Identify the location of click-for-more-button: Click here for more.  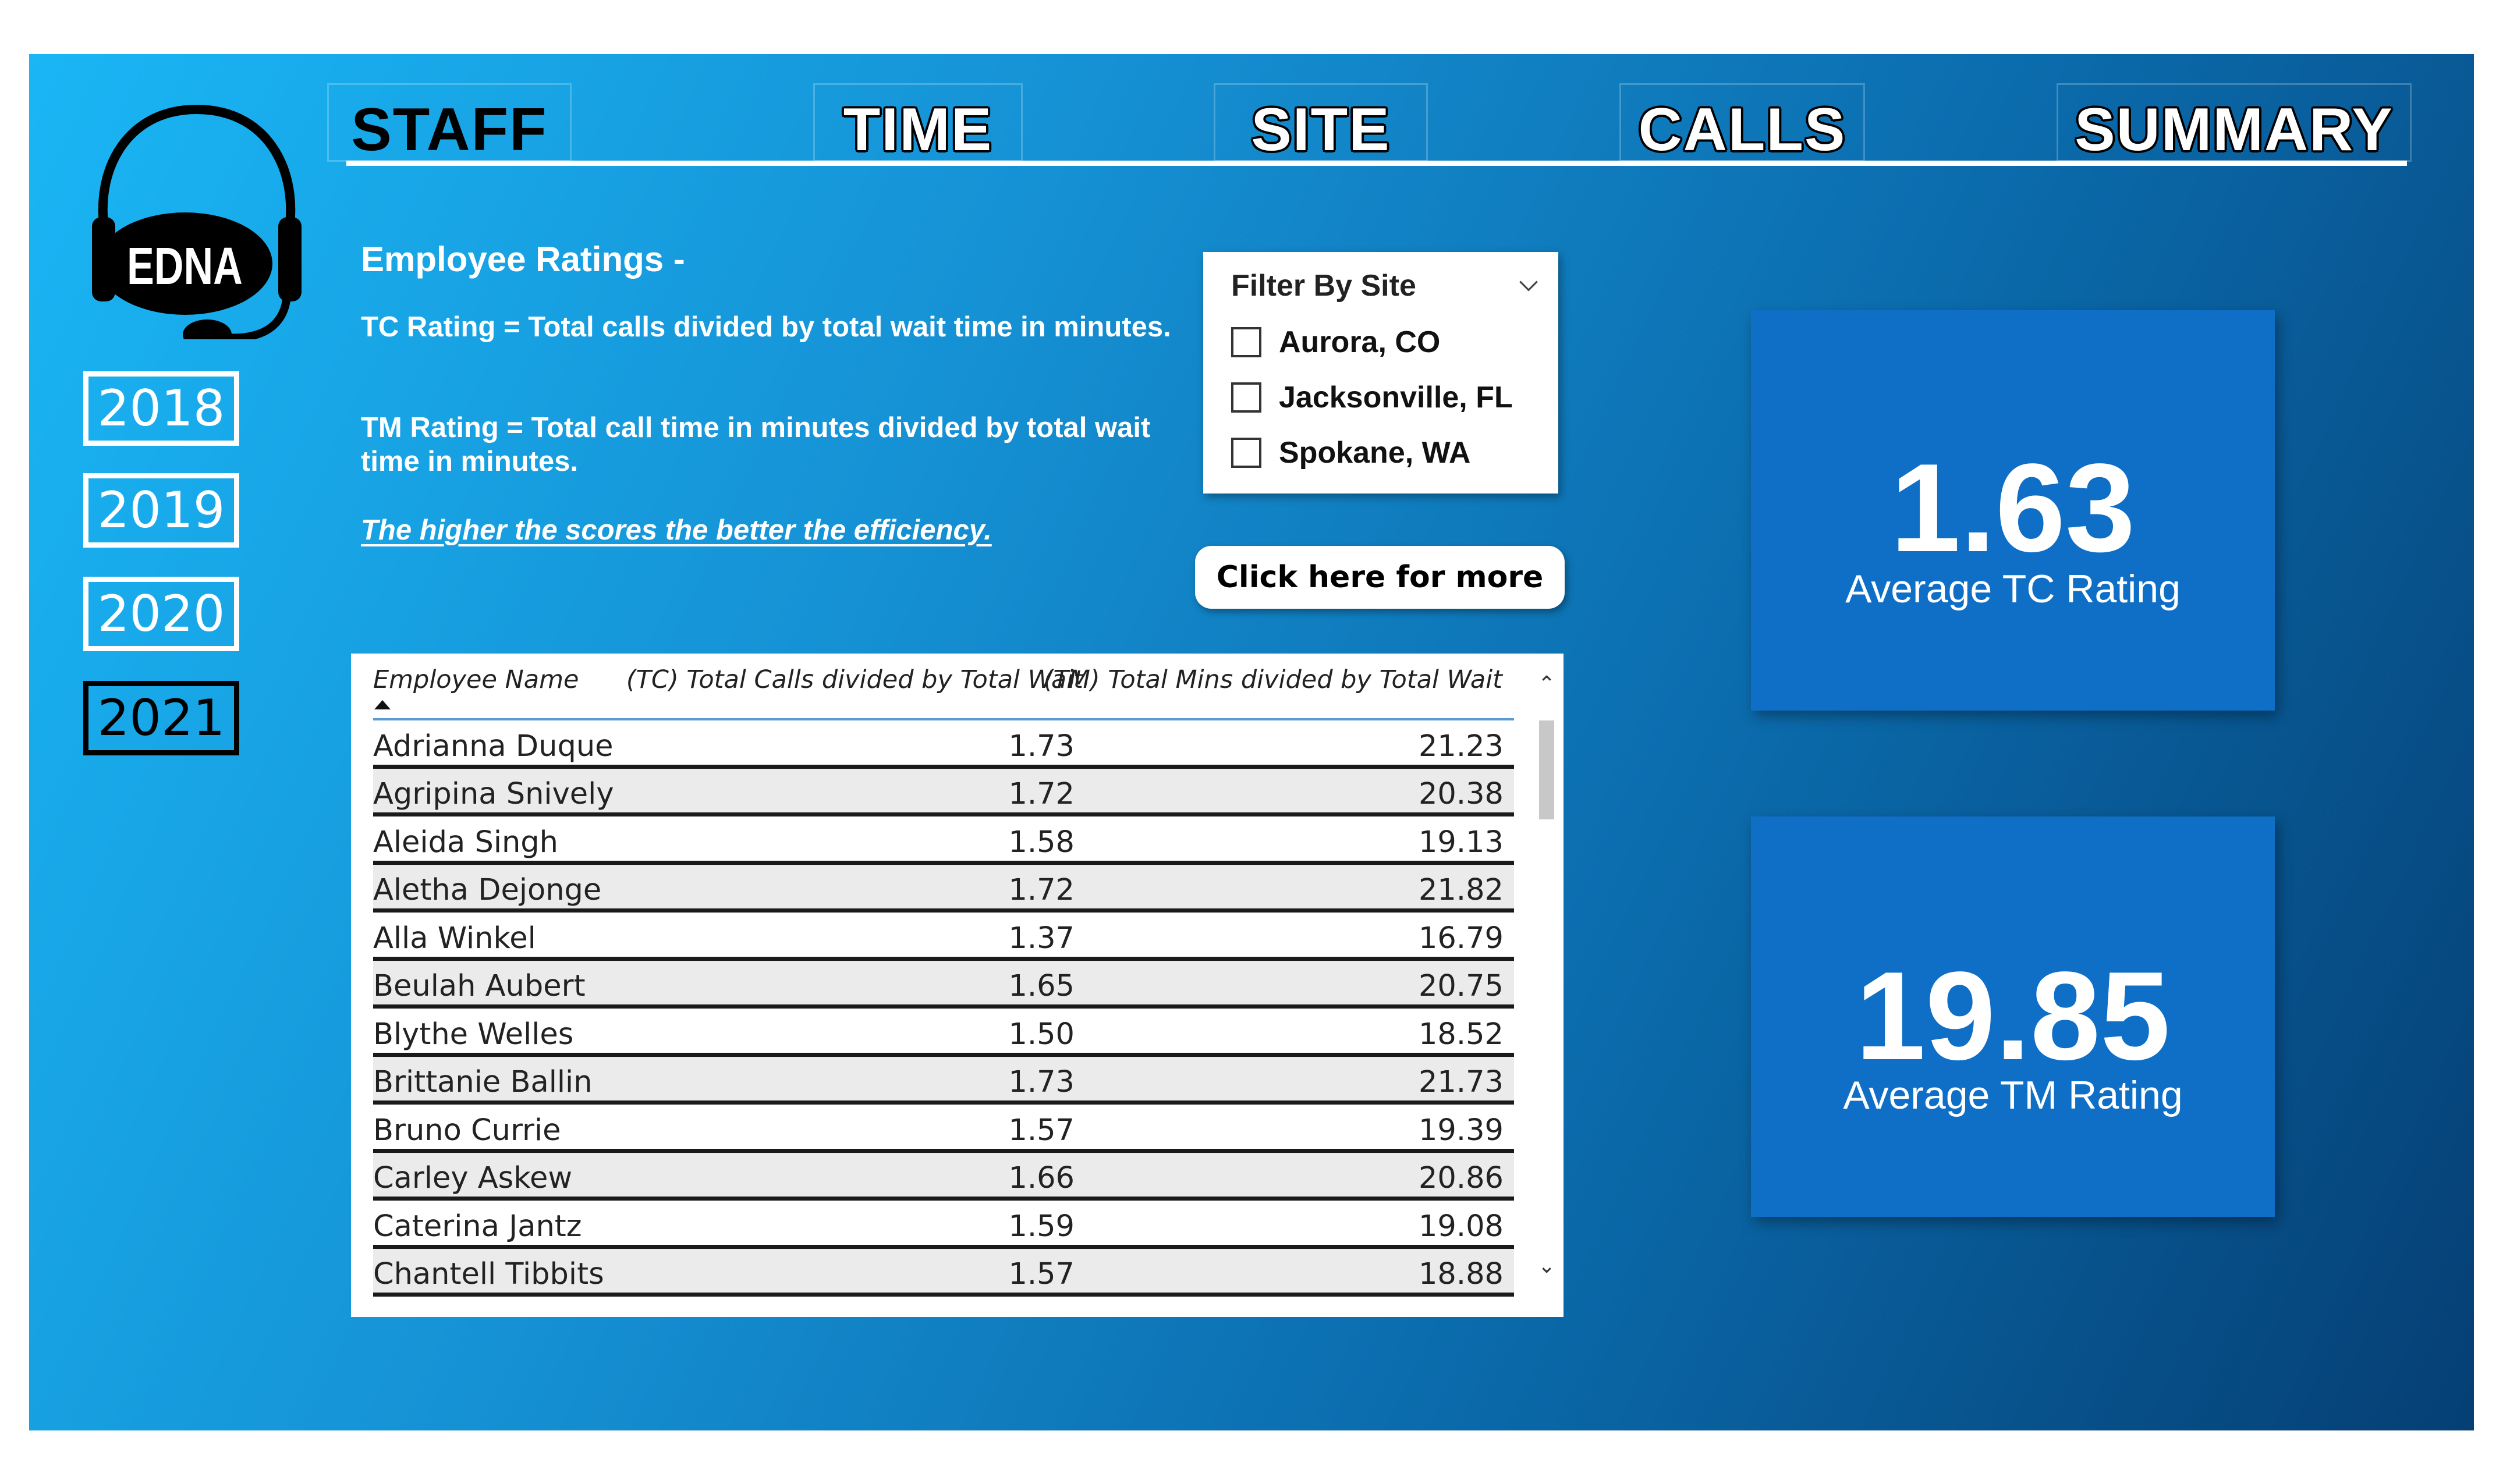
(1380, 577).